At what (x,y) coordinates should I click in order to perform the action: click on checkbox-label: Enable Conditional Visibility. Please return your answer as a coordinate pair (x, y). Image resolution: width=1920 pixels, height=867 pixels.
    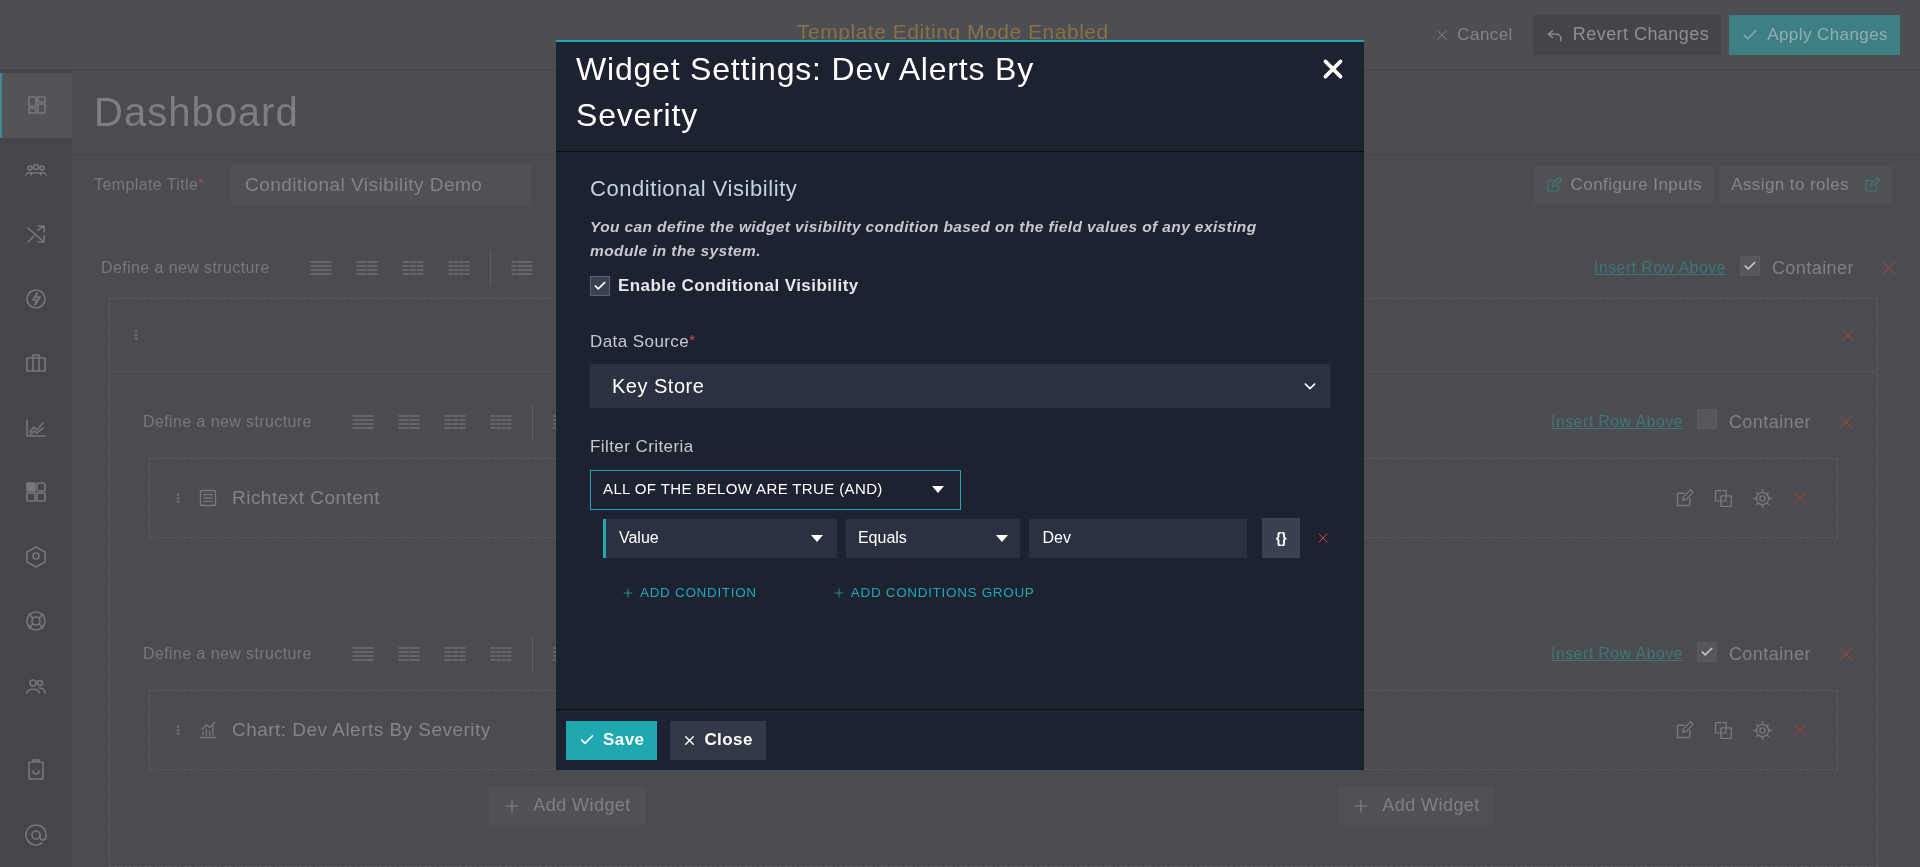
    Looking at the image, I should click on (738, 286).